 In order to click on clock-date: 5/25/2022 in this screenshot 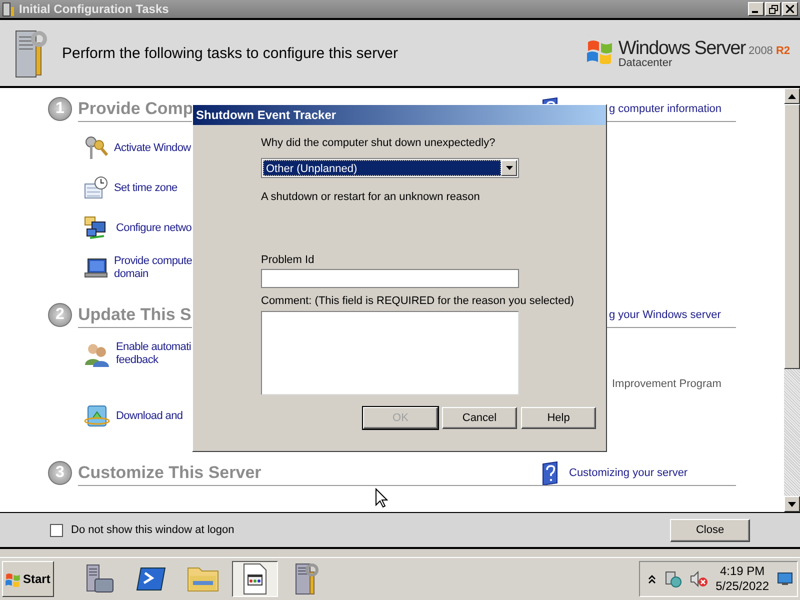, I will do `click(742, 586)`.